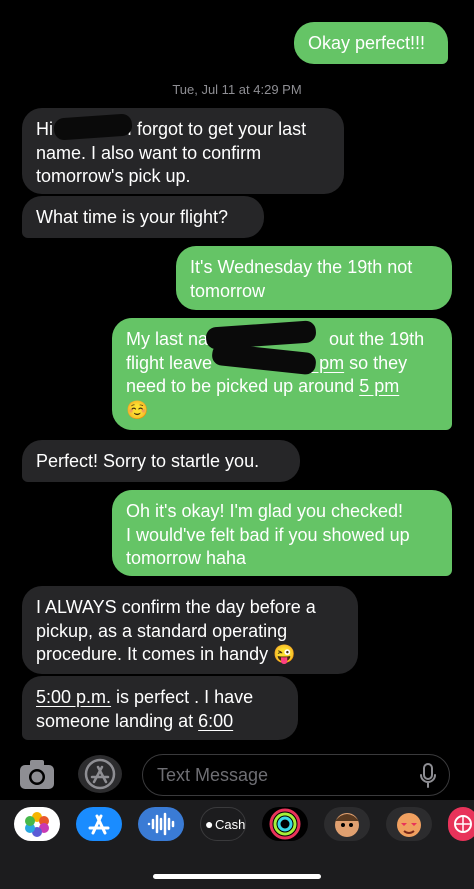  Describe the element at coordinates (461, 824) in the screenshot. I see `web-app-icon` at that location.